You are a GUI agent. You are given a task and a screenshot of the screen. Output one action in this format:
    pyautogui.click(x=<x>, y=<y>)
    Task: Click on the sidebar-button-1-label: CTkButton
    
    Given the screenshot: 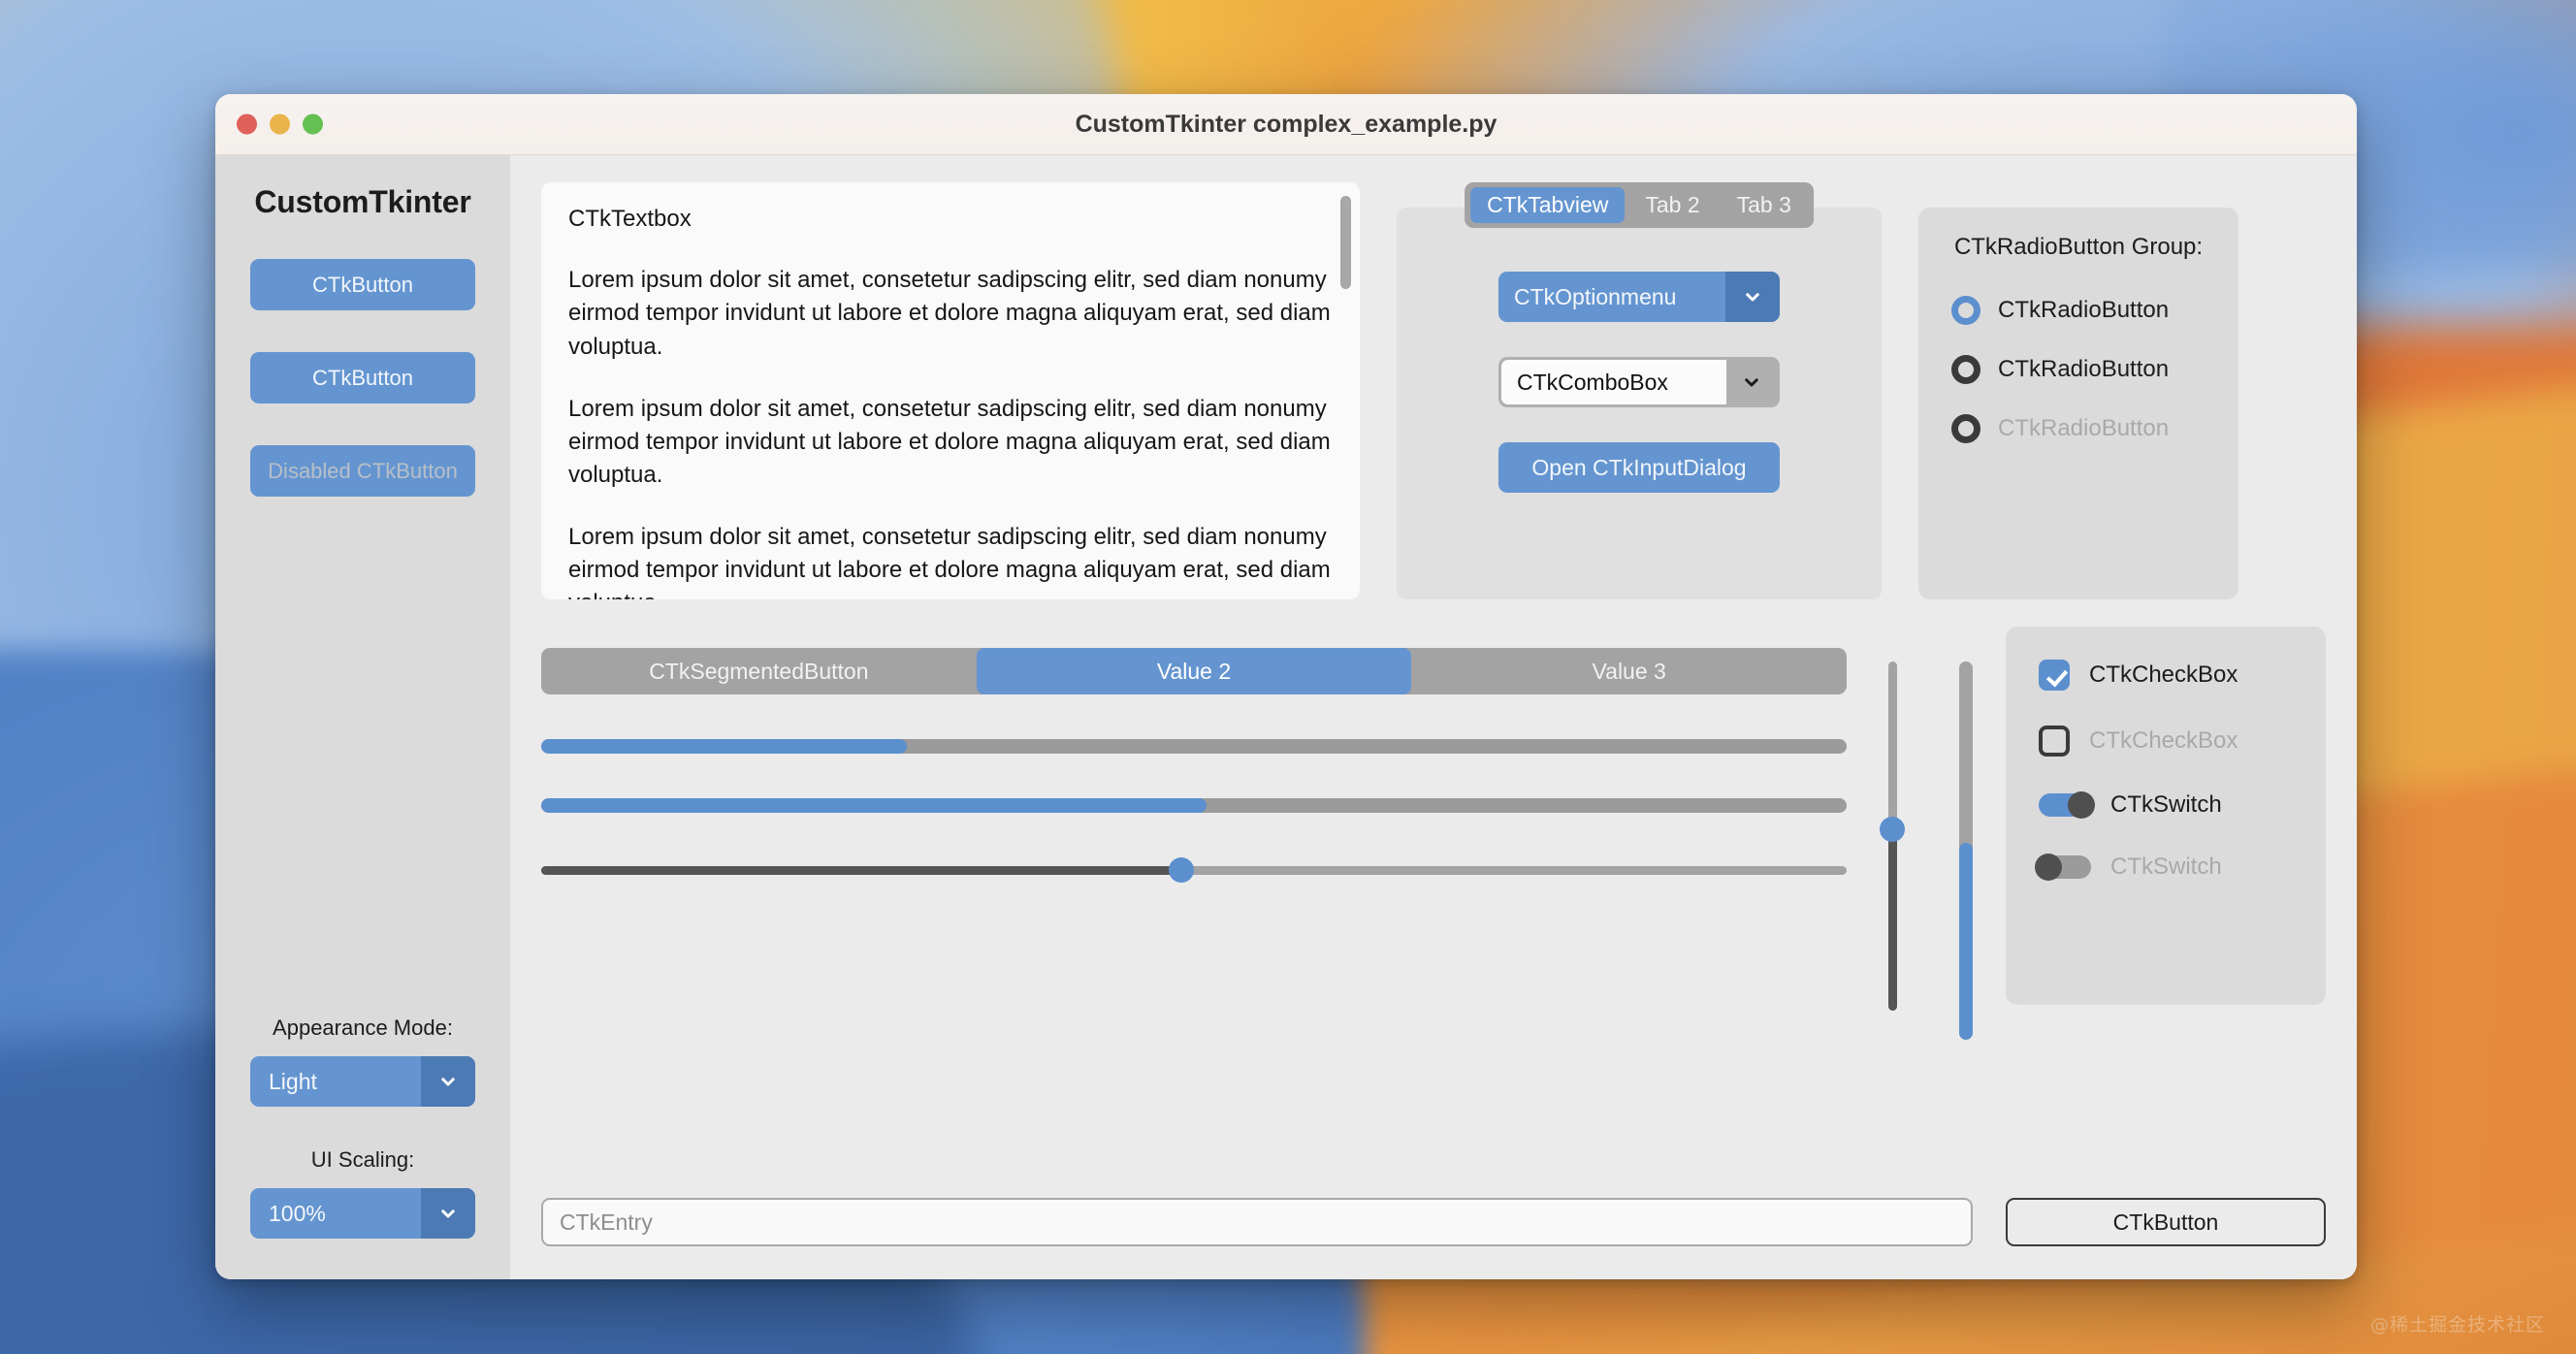 What is the action you would take?
    pyautogui.click(x=362, y=284)
    